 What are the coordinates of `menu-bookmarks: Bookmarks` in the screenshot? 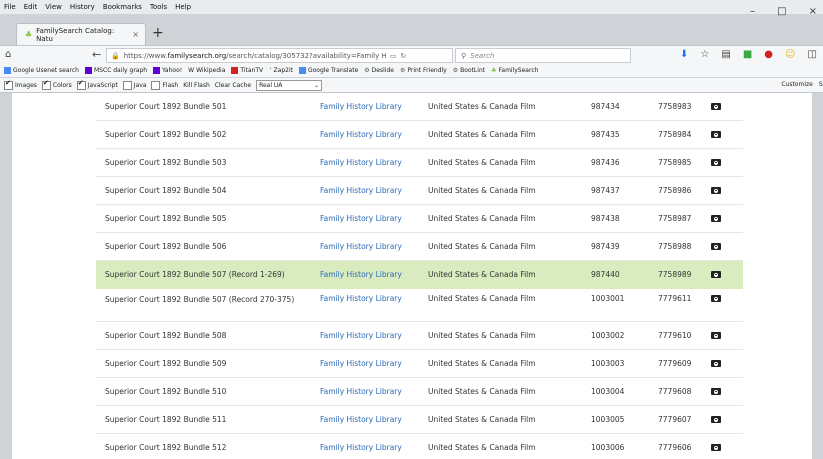 It's located at (122, 7).